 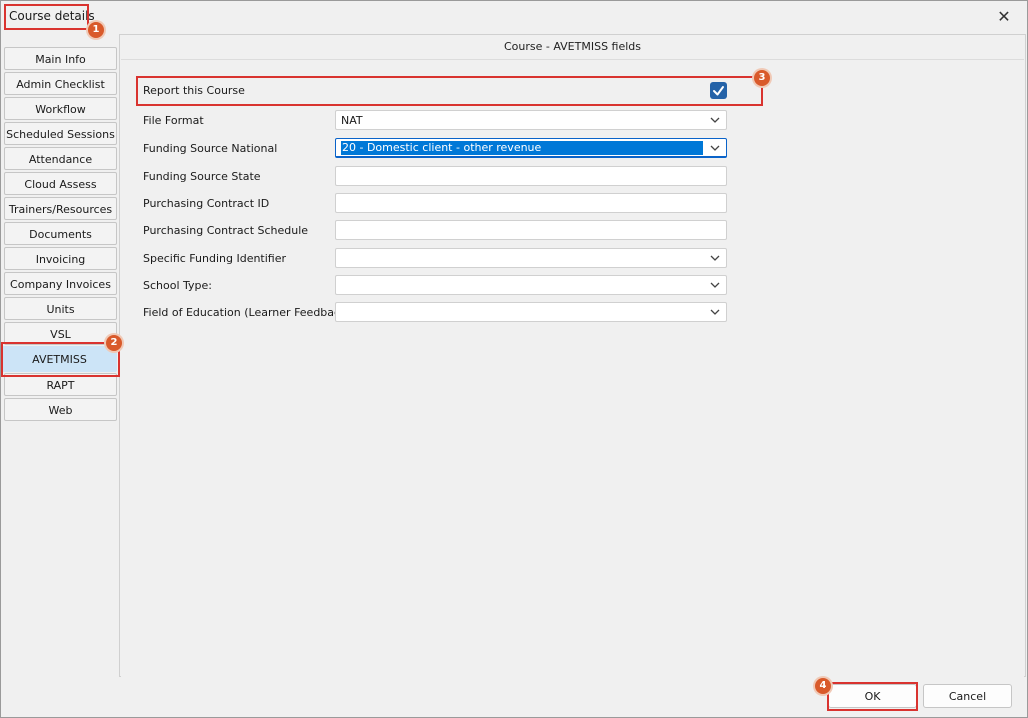 What do you see at coordinates (531, 120) in the screenshot?
I see `file-format-dropdown: NAT` at bounding box center [531, 120].